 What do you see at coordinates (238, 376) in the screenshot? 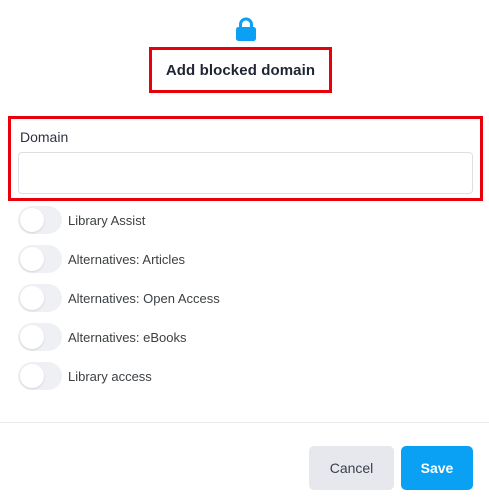
I see `toggle-library-access: Library access` at bounding box center [238, 376].